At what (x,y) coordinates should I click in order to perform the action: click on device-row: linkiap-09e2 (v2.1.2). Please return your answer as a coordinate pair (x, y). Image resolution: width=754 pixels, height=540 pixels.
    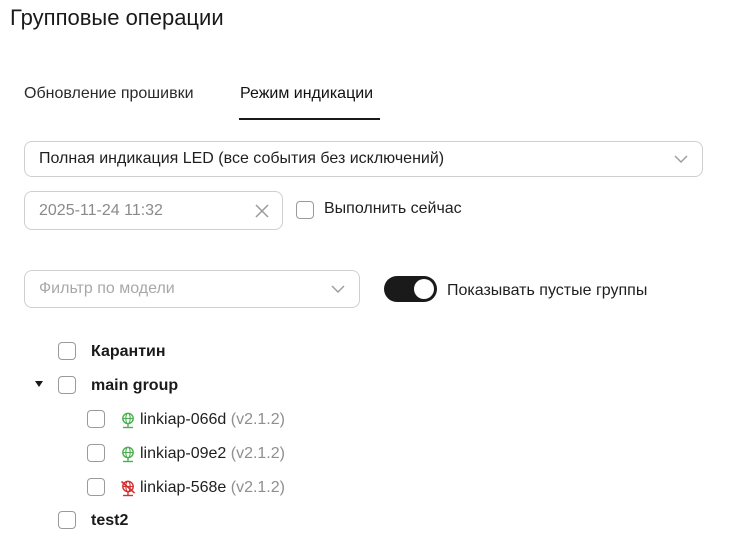
    Looking at the image, I should click on (212, 454).